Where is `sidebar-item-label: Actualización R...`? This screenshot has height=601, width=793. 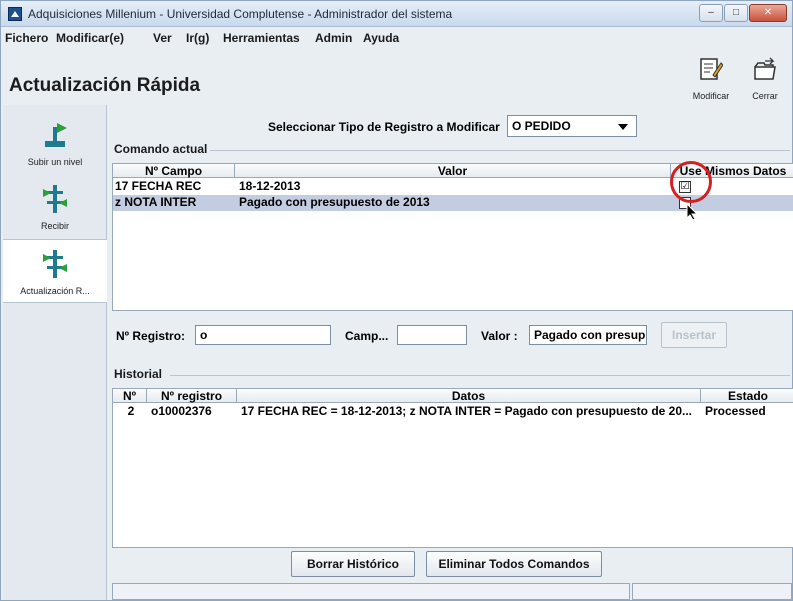
sidebar-item-label: Actualización R... is located at coordinates (55, 291).